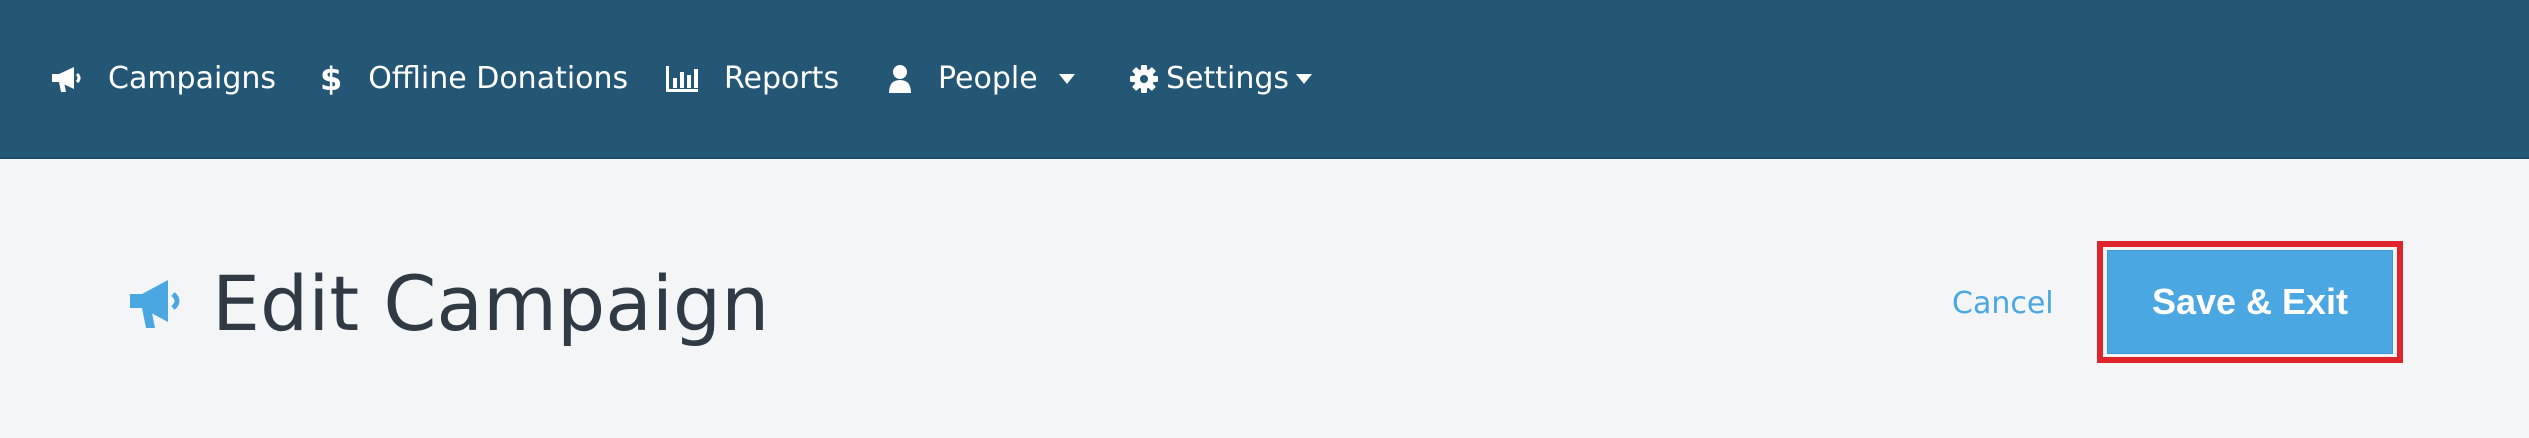 The height and width of the screenshot is (438, 2529). I want to click on cancel-link: Cancel, so click(2003, 304).